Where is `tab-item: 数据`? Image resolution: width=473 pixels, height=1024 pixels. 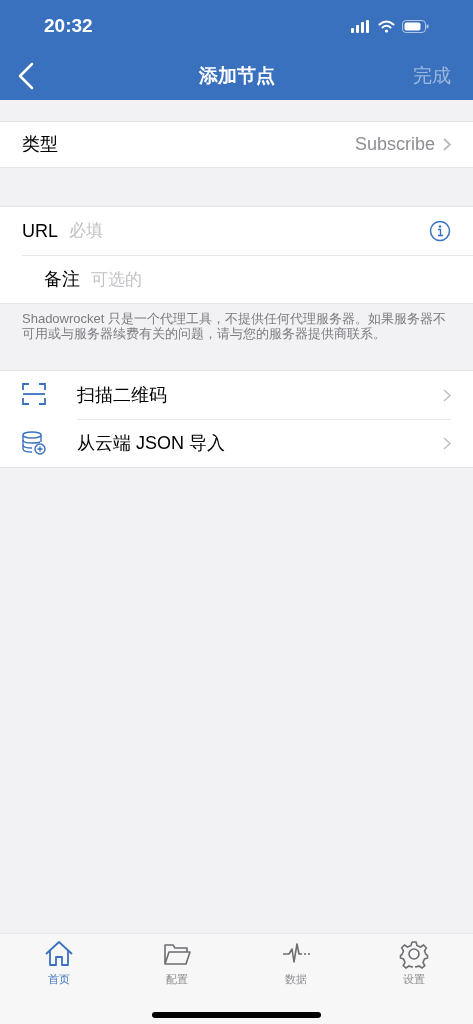
tab-item: 数据 is located at coordinates (295, 964).